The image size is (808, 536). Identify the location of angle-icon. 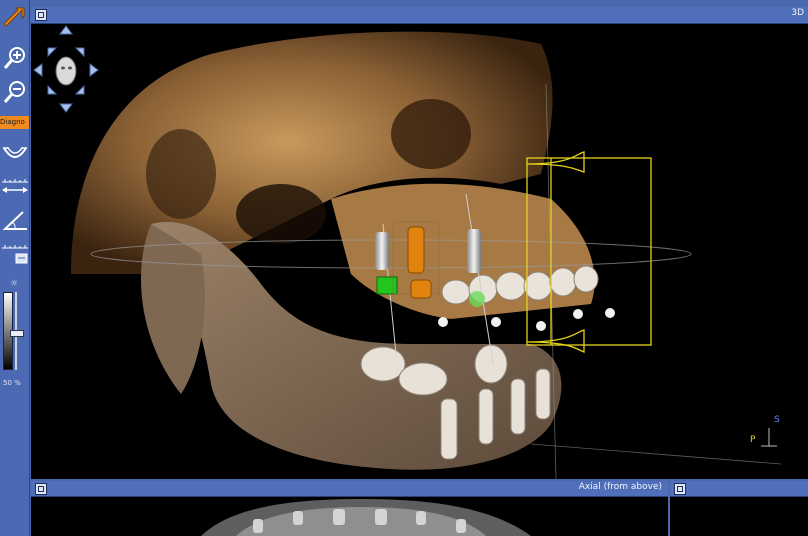
(14, 220).